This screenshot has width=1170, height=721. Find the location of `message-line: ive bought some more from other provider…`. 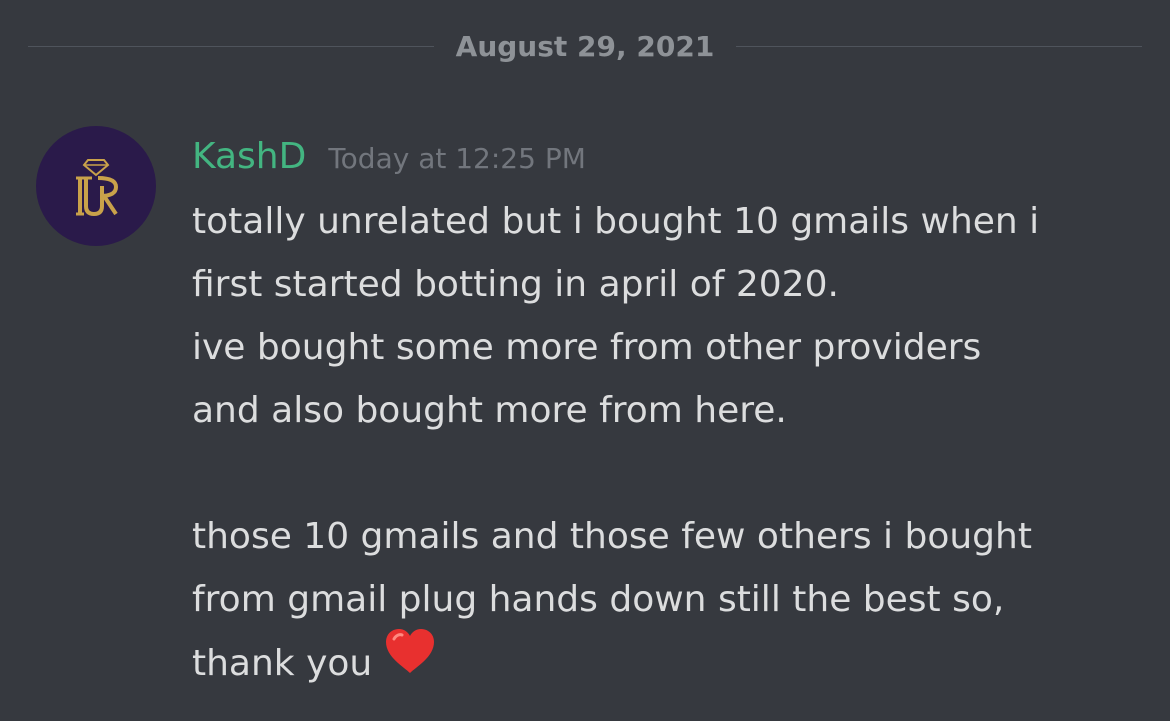

message-line: ive bought some more from other provider… is located at coordinates (587, 347).